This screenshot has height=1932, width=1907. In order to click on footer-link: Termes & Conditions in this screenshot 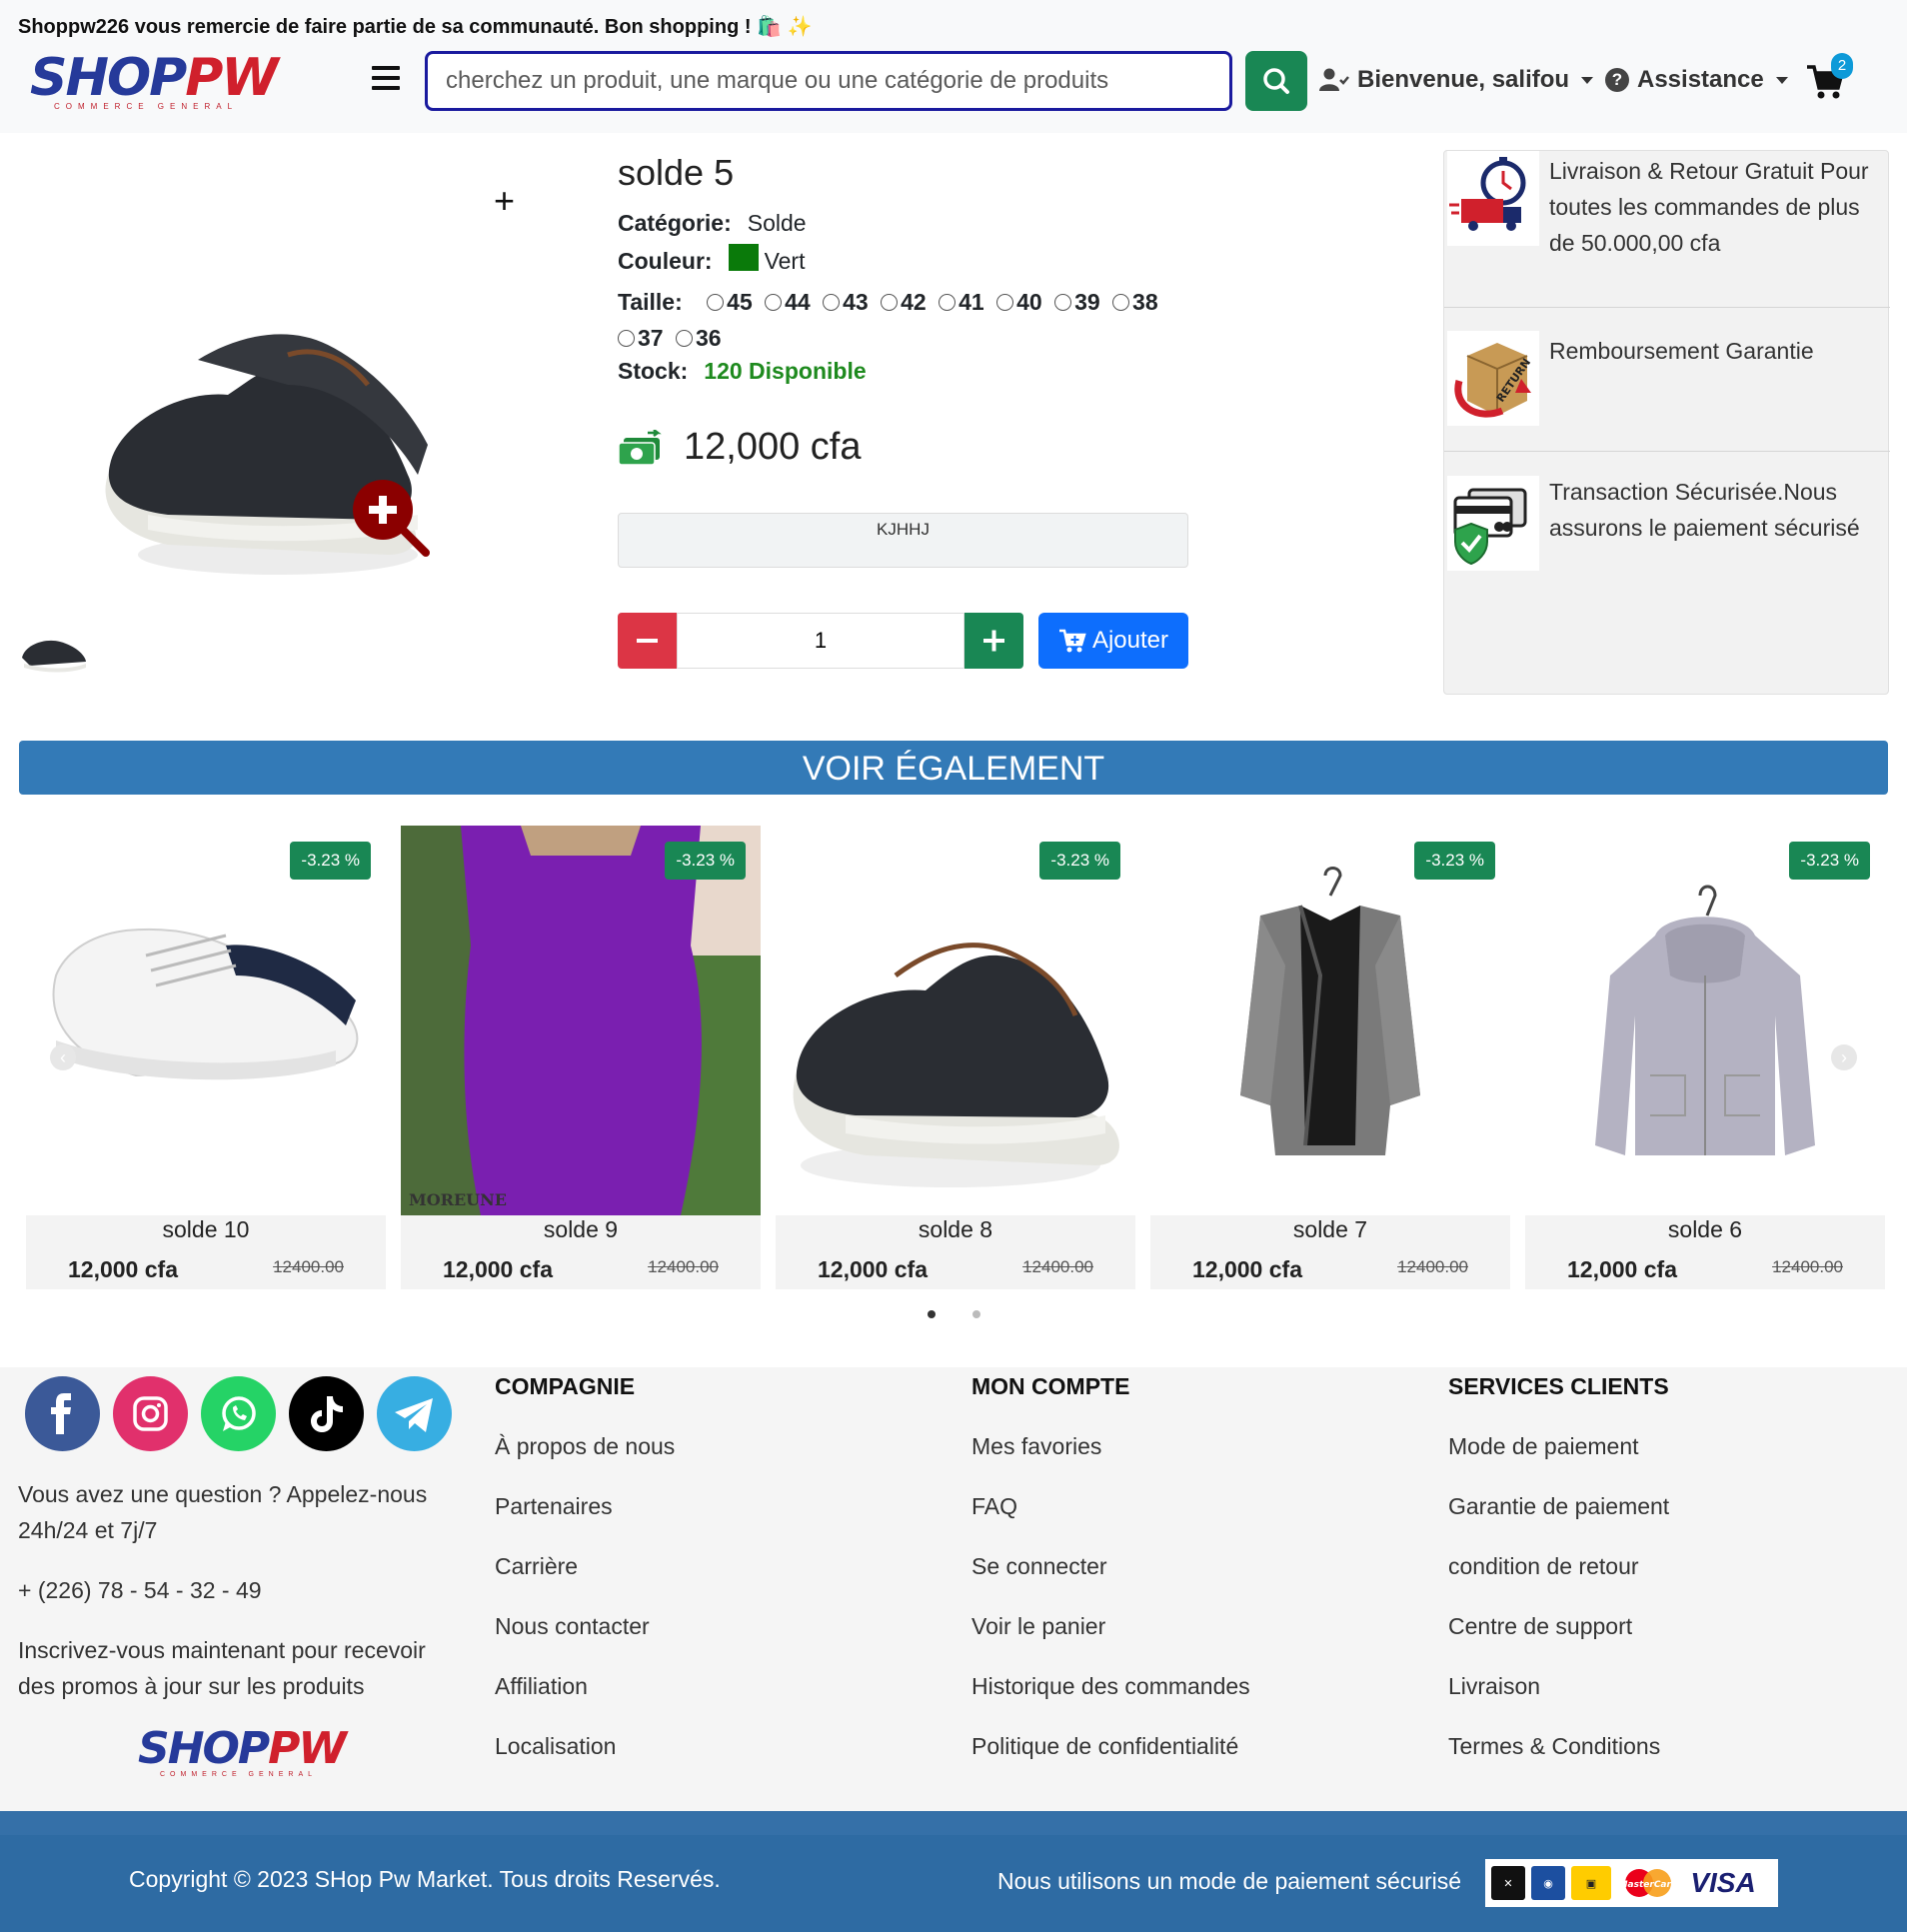, I will do `click(1554, 1746)`.